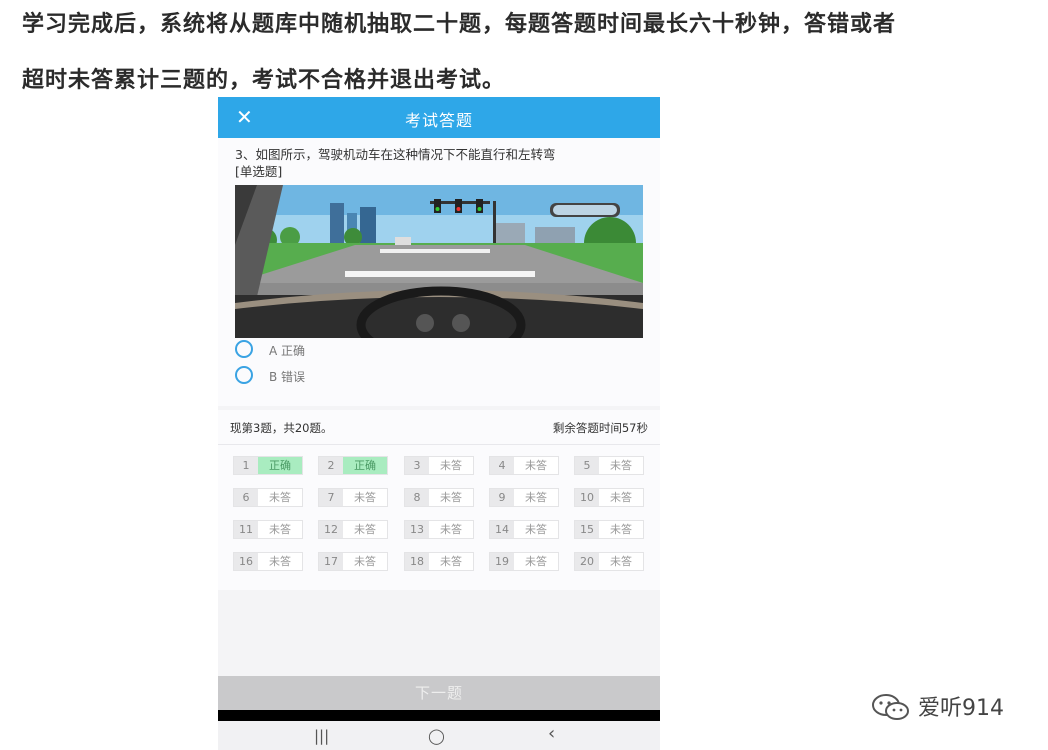  I want to click on answer-cell-number: 19, so click(502, 561).